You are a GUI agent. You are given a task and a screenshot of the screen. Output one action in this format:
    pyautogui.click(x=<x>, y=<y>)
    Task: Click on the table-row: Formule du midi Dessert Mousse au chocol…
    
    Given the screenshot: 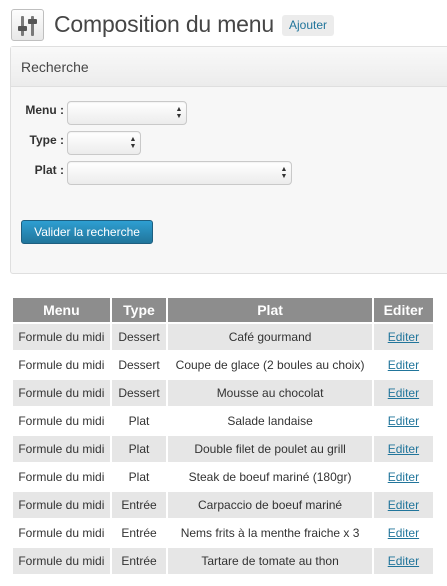 What is the action you would take?
    pyautogui.click(x=223, y=393)
    